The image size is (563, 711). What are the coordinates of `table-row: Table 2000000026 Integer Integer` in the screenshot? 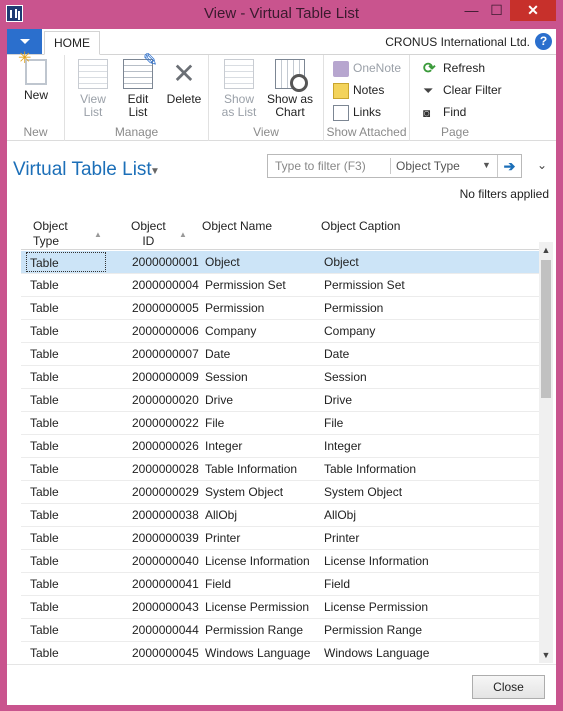 It's located at (280, 446).